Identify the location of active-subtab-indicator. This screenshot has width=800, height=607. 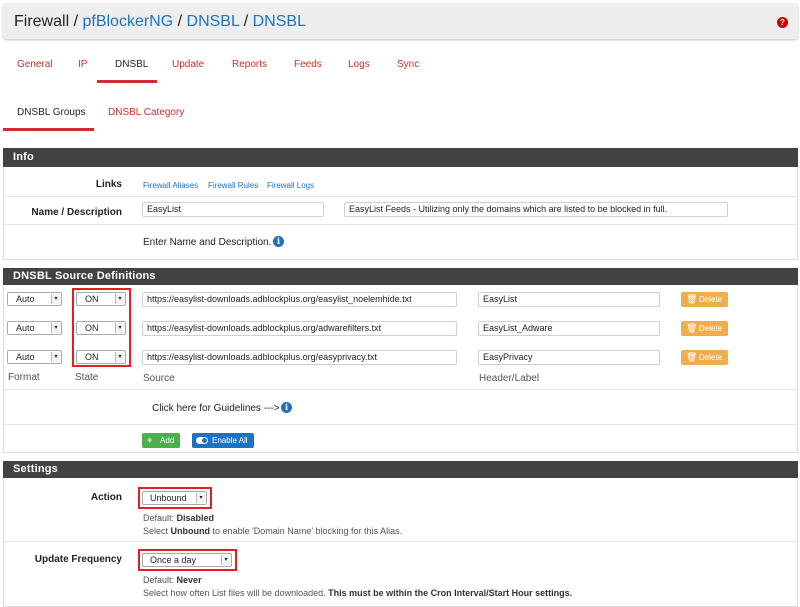
(48, 129).